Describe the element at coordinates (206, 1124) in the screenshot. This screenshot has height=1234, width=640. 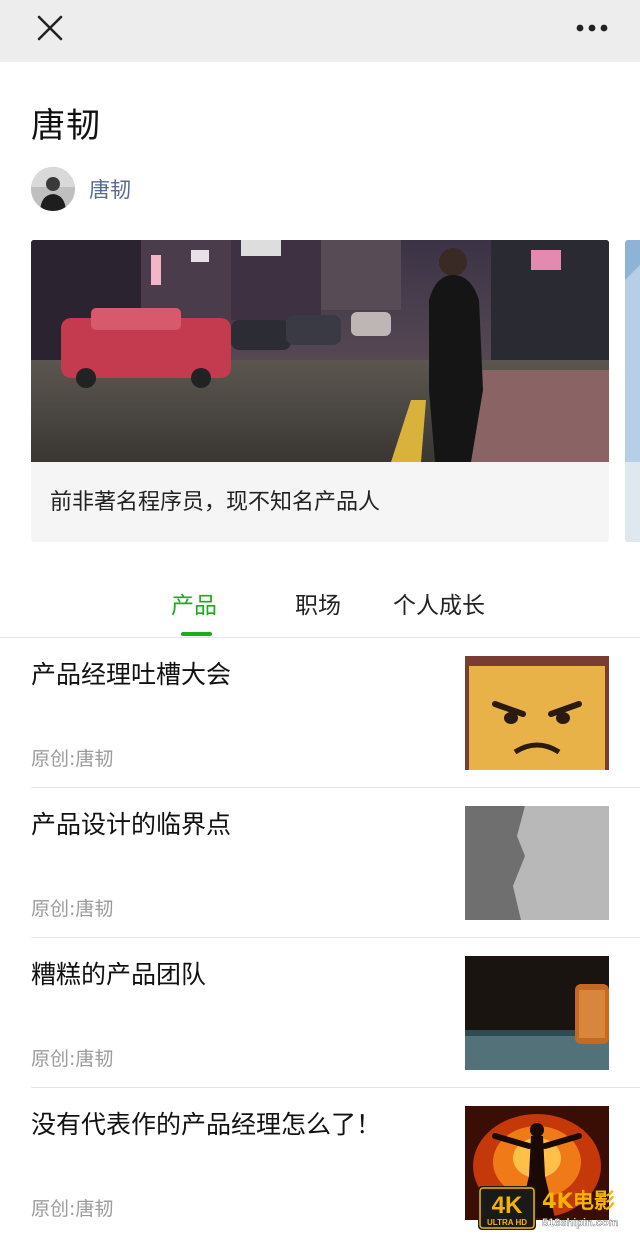
I see `article-title: 没有代表作的产品经理怎么了！` at that location.